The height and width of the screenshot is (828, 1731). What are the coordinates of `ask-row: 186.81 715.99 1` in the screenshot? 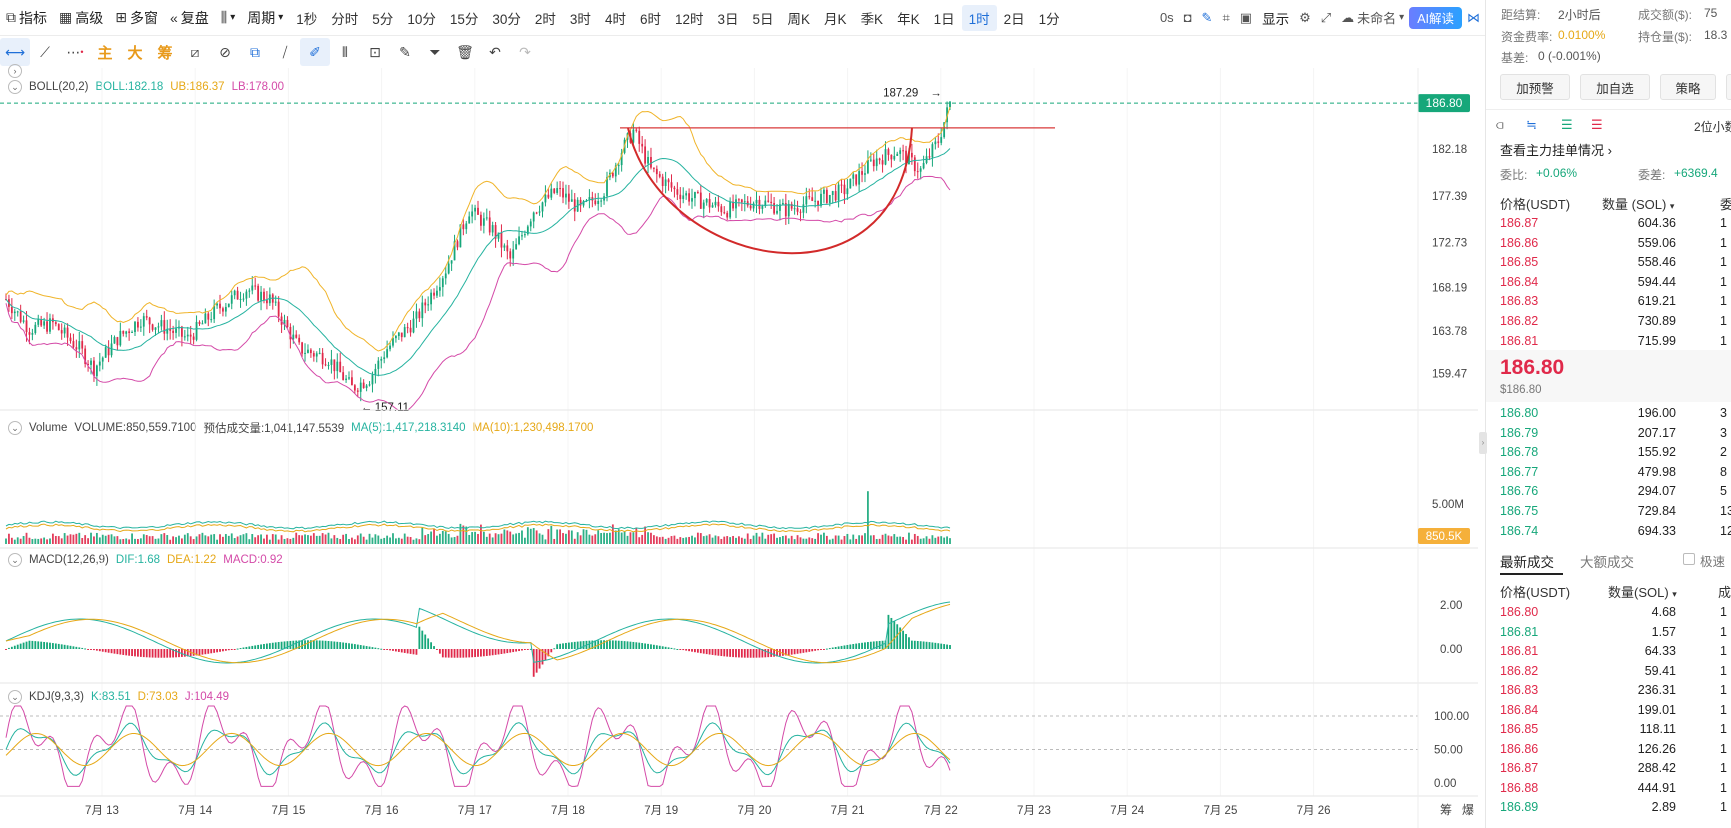 It's located at (1611, 342).